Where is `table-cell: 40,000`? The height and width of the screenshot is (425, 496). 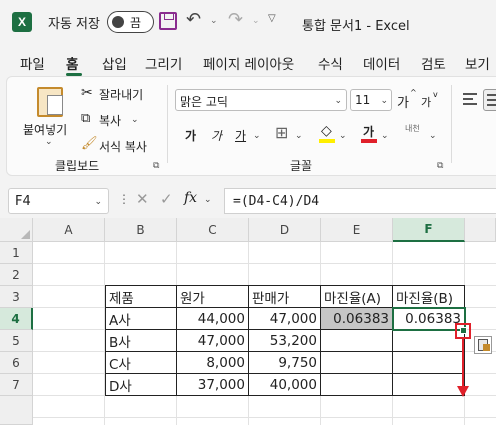
table-cell: 40,000 is located at coordinates (285, 385).